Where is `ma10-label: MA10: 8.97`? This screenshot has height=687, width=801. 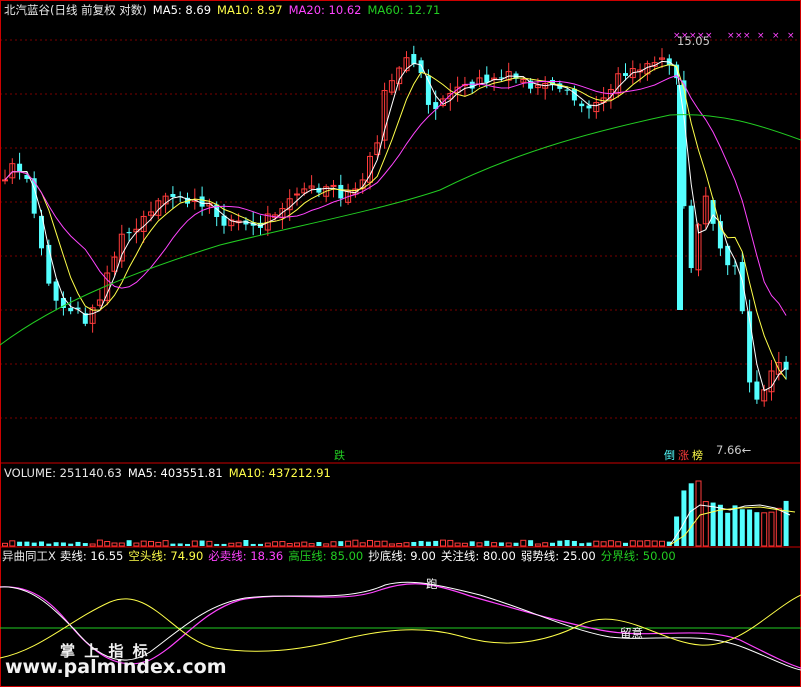 ma10-label: MA10: 8.97 is located at coordinates (250, 10).